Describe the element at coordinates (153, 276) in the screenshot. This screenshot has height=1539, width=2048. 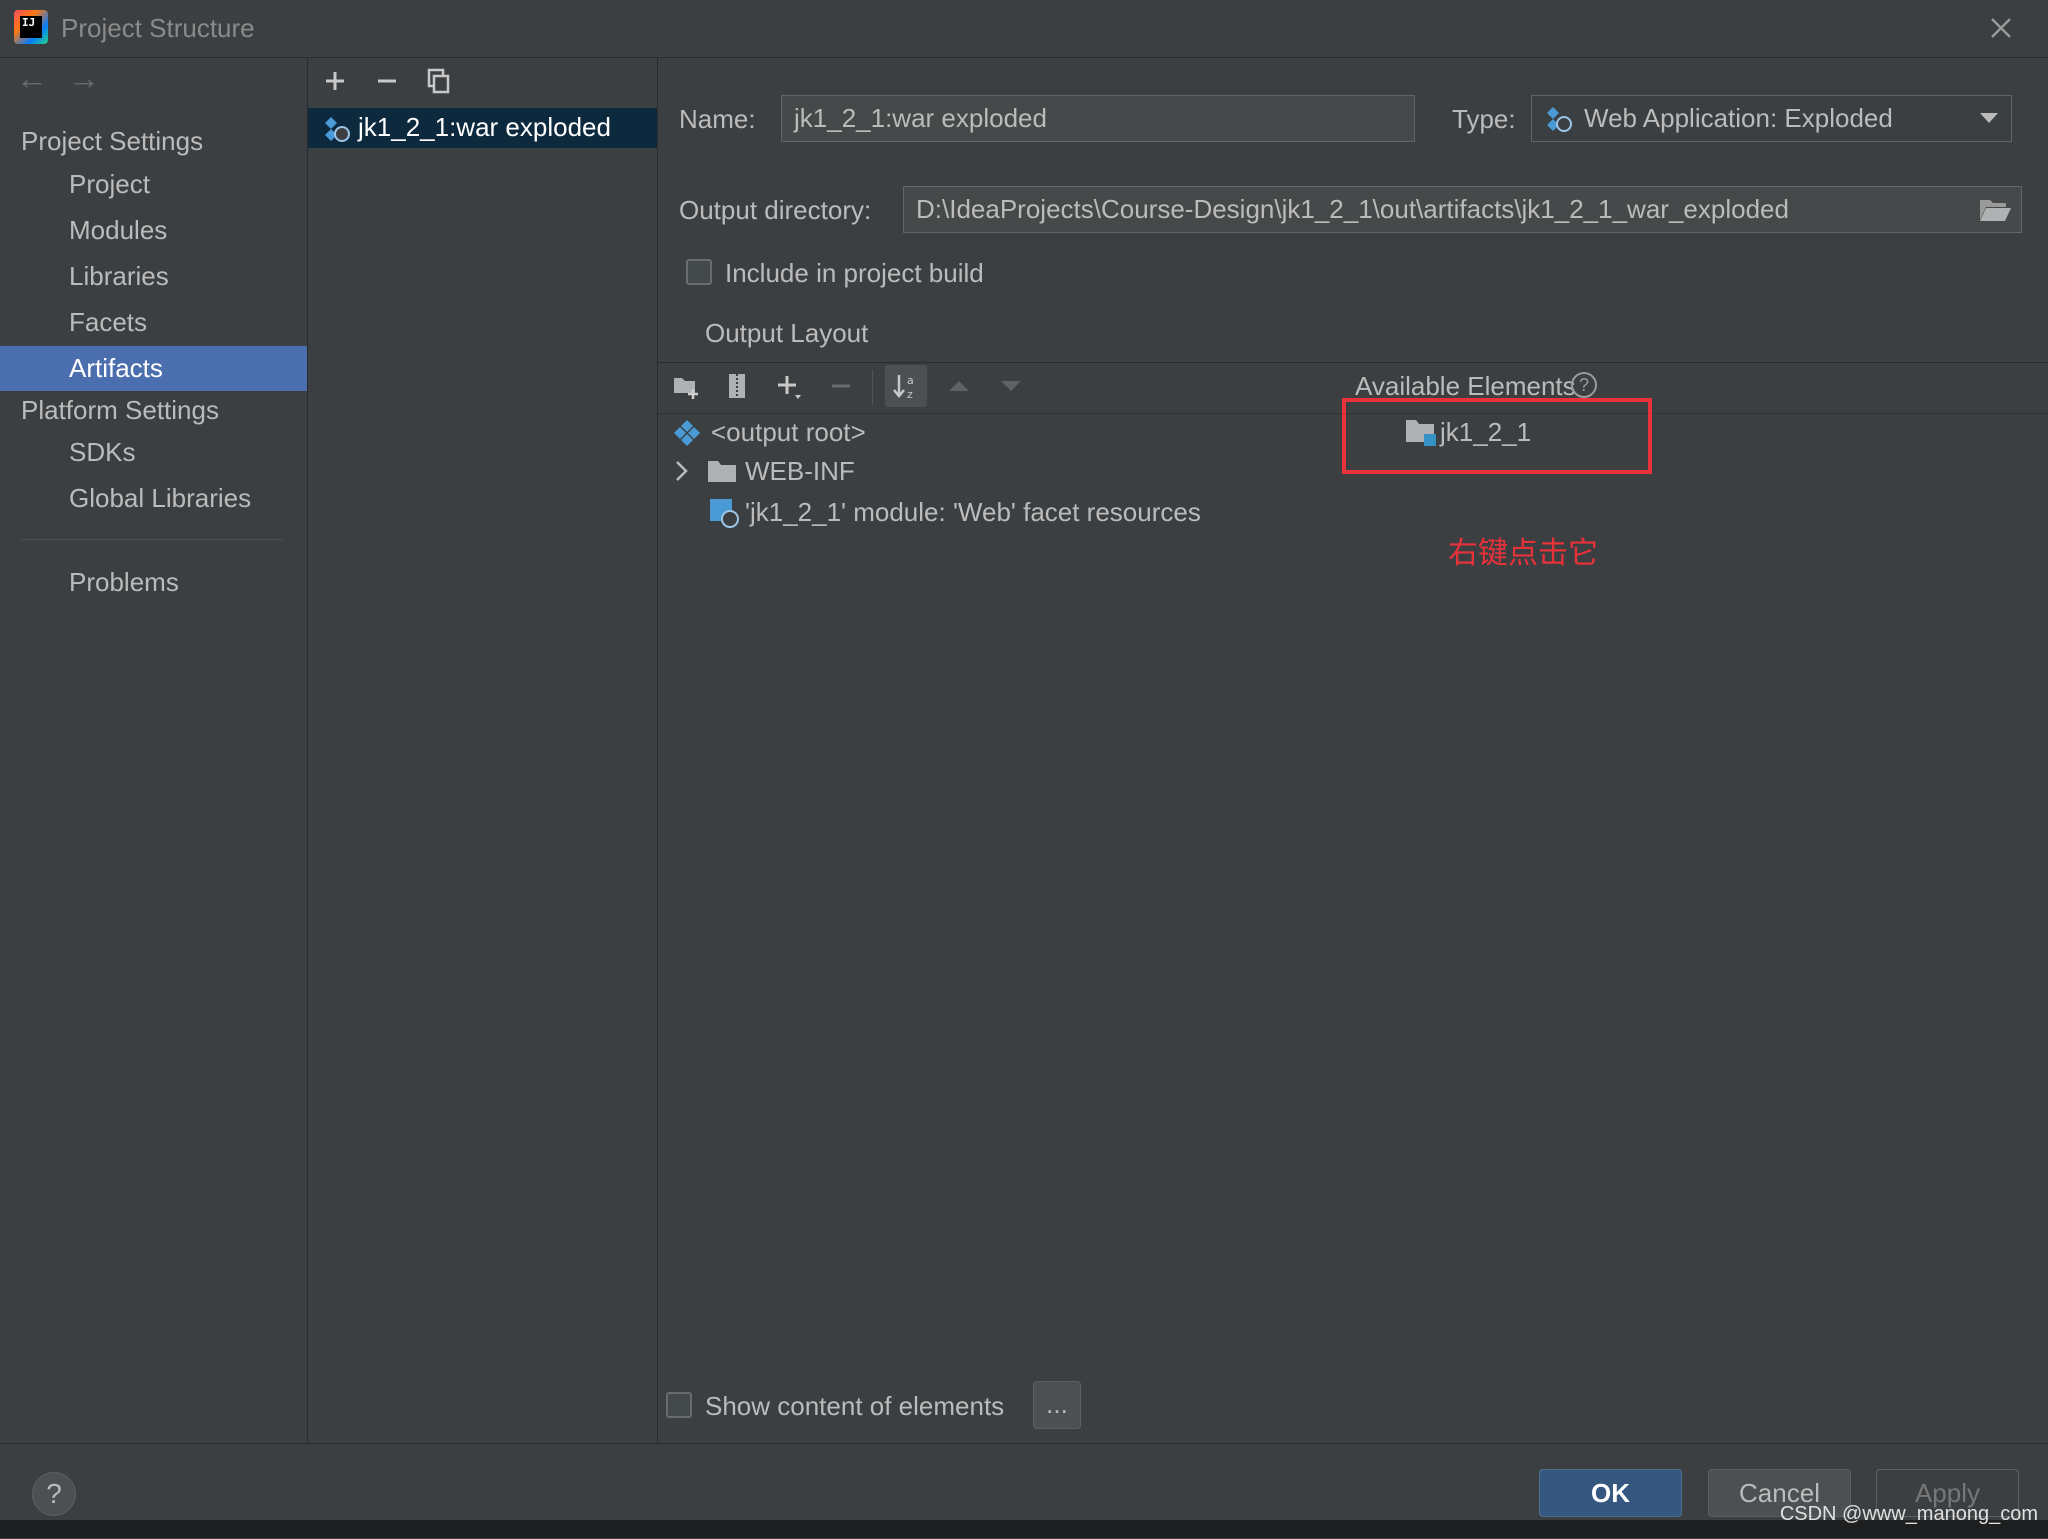
I see `sidebar-item-libraries: Libraries` at that location.